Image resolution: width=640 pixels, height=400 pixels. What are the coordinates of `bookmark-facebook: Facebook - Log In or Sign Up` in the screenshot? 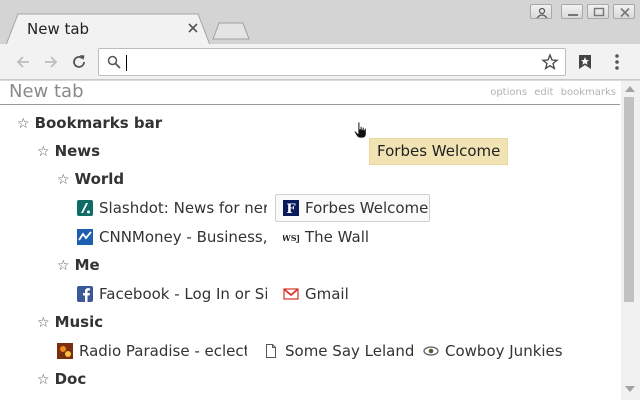 It's located at (172, 294).